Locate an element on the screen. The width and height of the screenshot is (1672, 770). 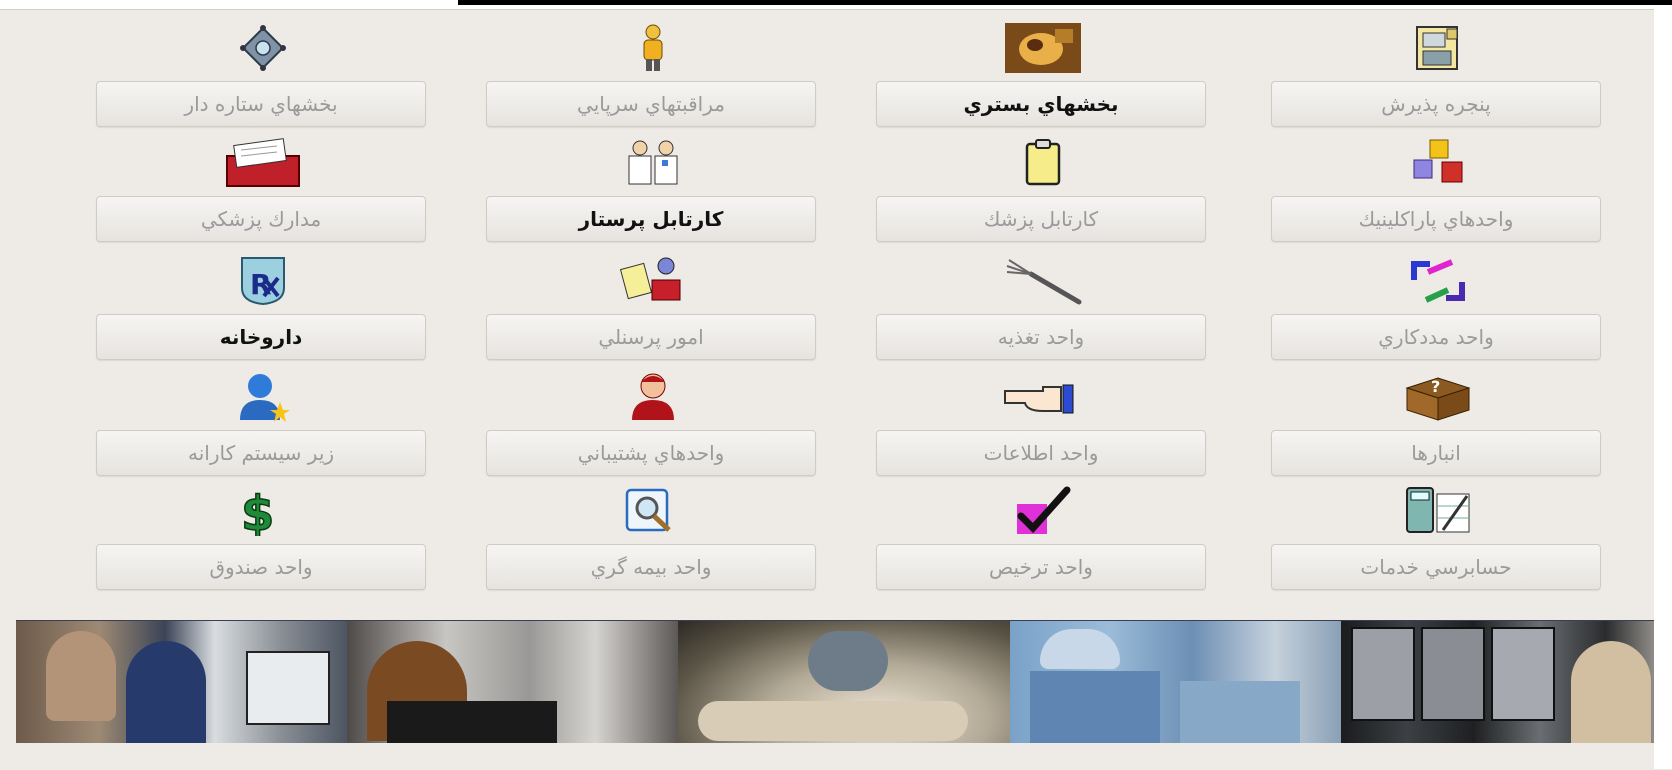
top-bar is located at coordinates (1065, 2).